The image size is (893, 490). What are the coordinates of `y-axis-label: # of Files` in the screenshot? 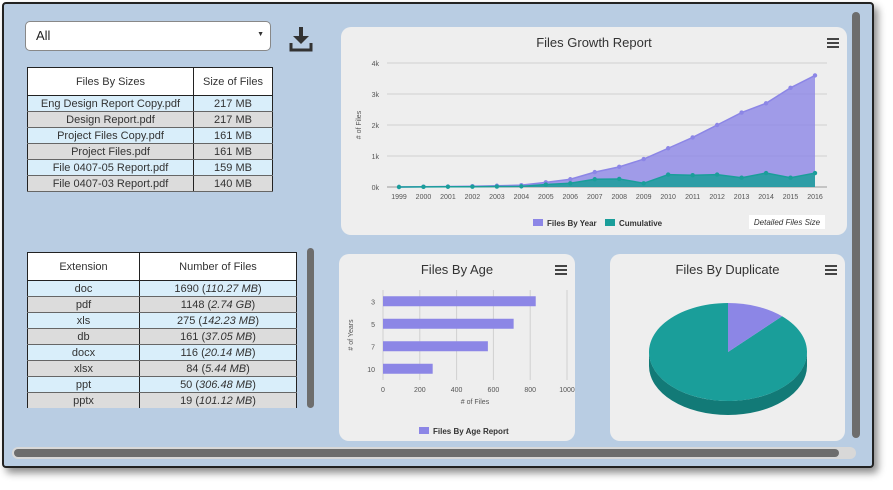 It's located at (359, 124).